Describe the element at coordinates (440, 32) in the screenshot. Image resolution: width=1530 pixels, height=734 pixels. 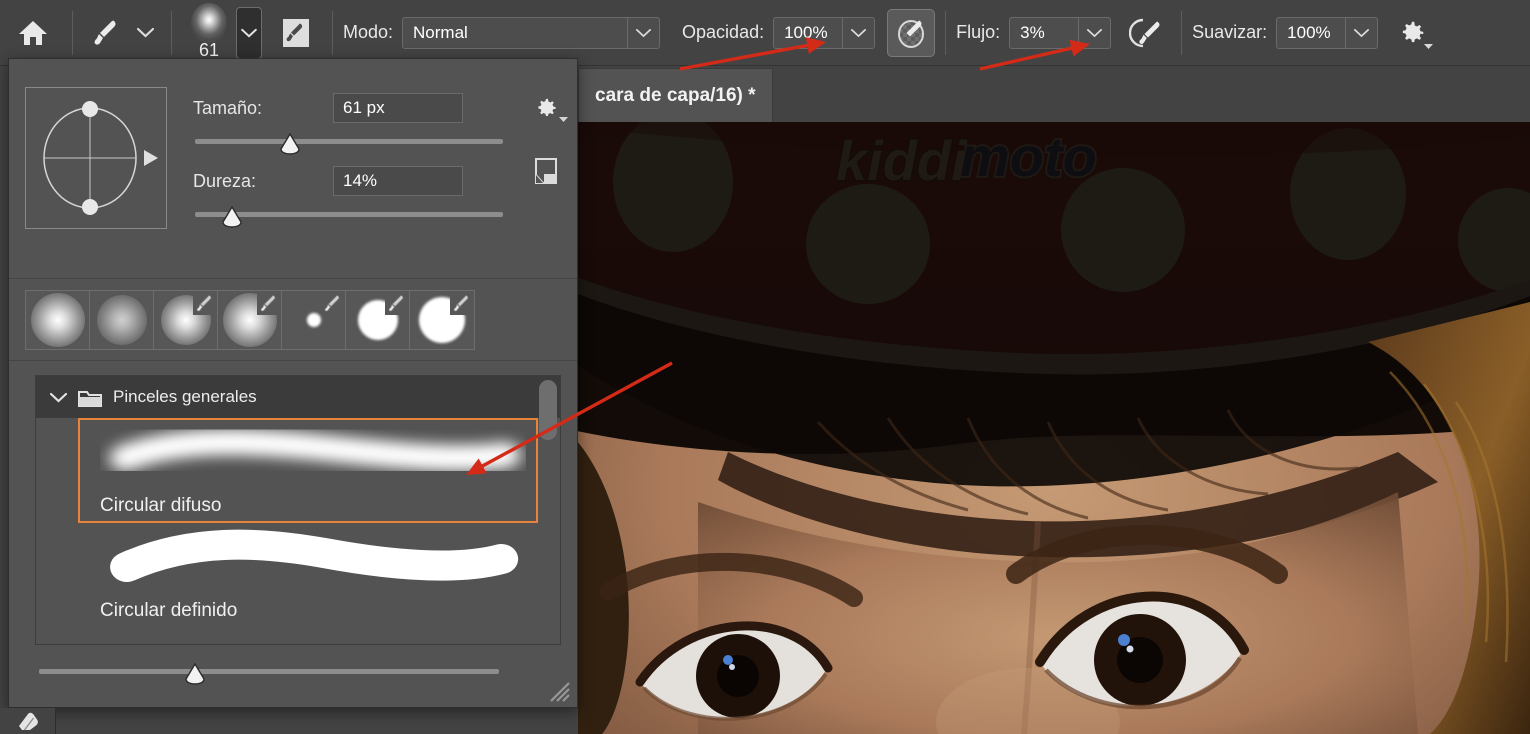
I see `blend-mode-value: Normal` at that location.